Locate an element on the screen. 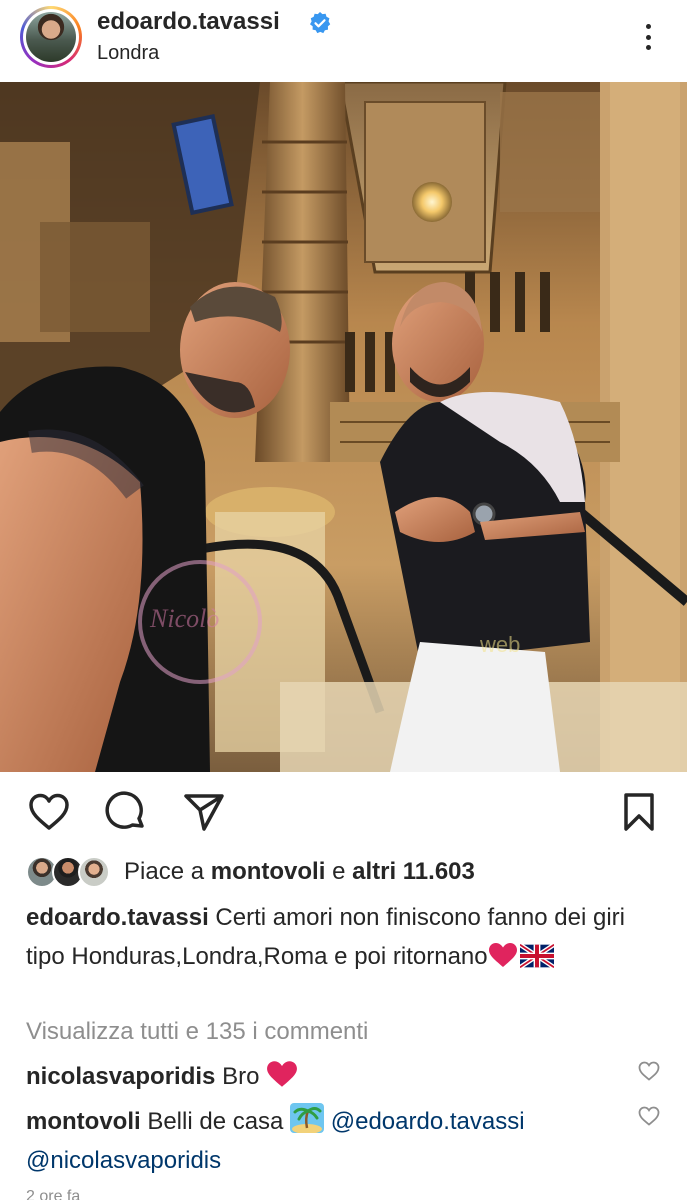  likes-count: altri 11.603 is located at coordinates (413, 871).